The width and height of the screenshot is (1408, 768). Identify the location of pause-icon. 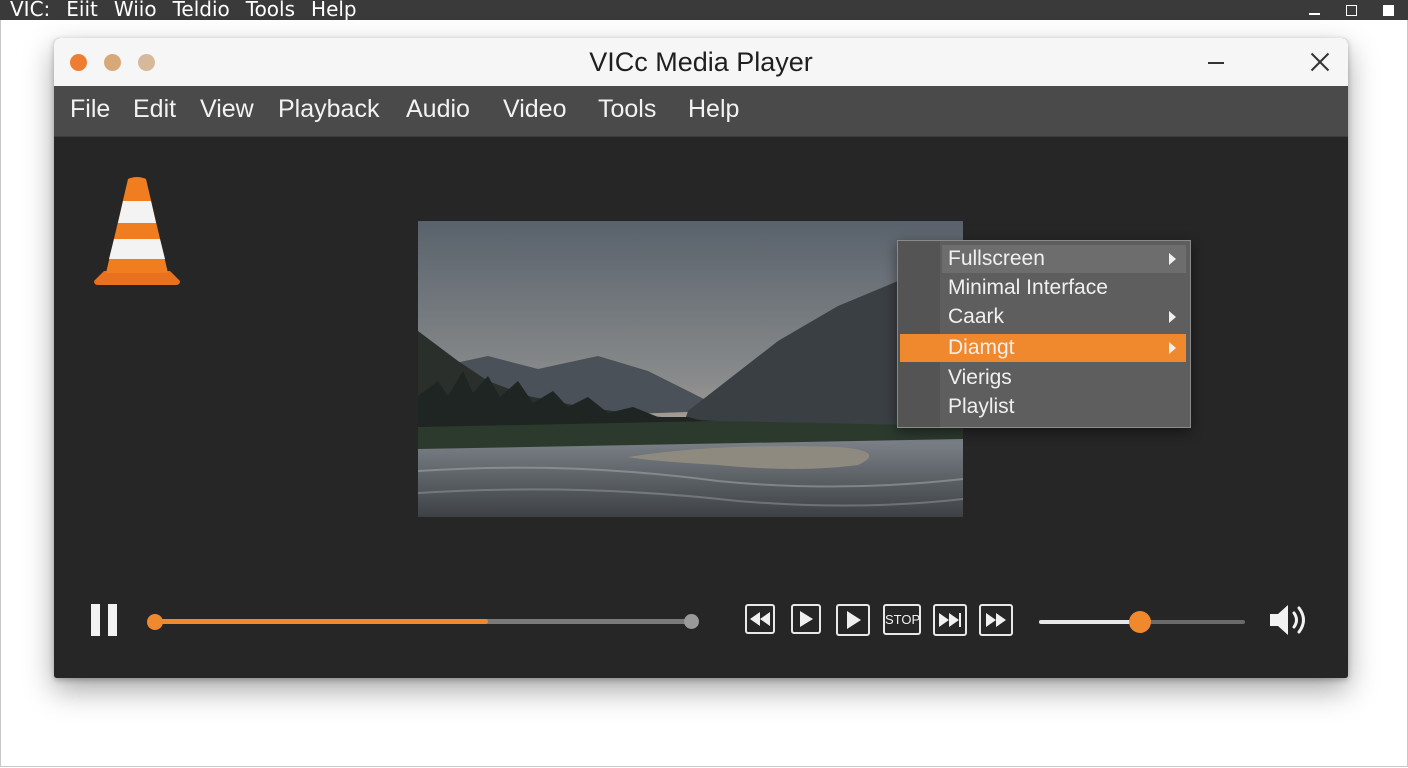
(104, 620).